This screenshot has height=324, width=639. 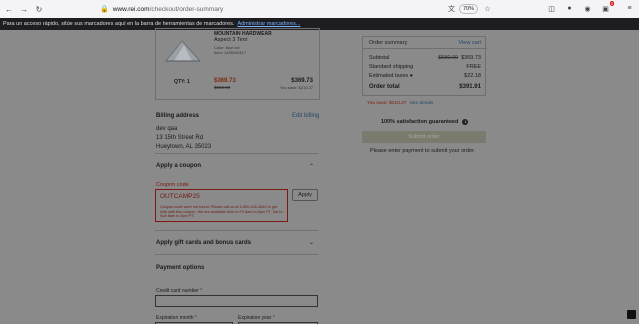 What do you see at coordinates (451, 8) in the screenshot?
I see `translate-icon: 文` at bounding box center [451, 8].